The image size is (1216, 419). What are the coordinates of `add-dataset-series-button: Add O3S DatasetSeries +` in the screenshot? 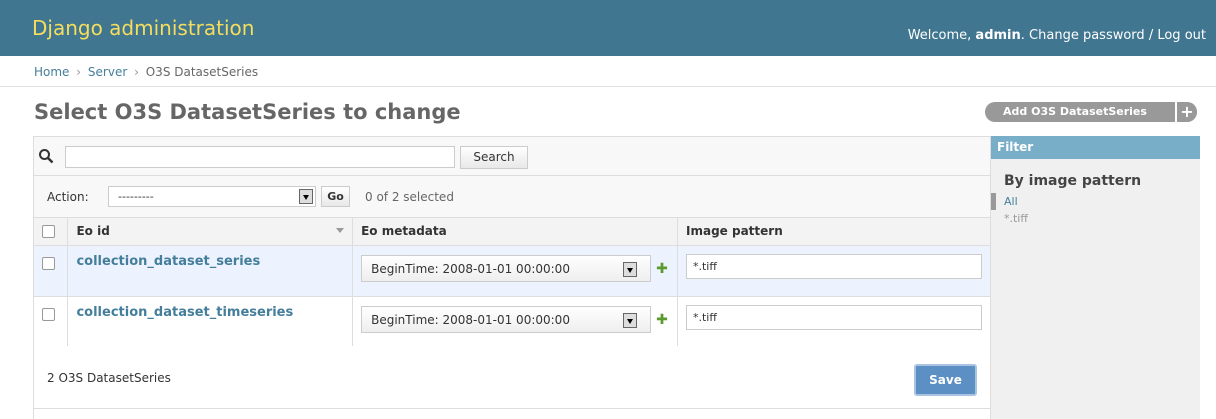 It's located at (1091, 112).